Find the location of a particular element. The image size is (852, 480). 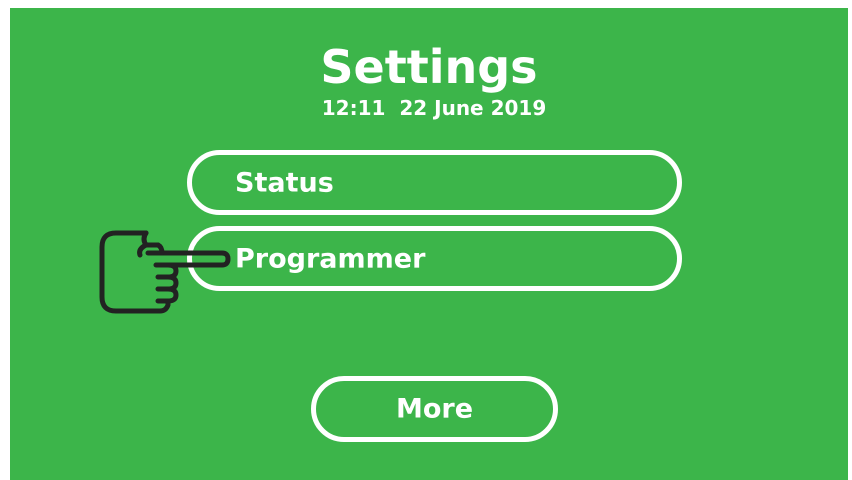

more-button: More is located at coordinates (434, 409).